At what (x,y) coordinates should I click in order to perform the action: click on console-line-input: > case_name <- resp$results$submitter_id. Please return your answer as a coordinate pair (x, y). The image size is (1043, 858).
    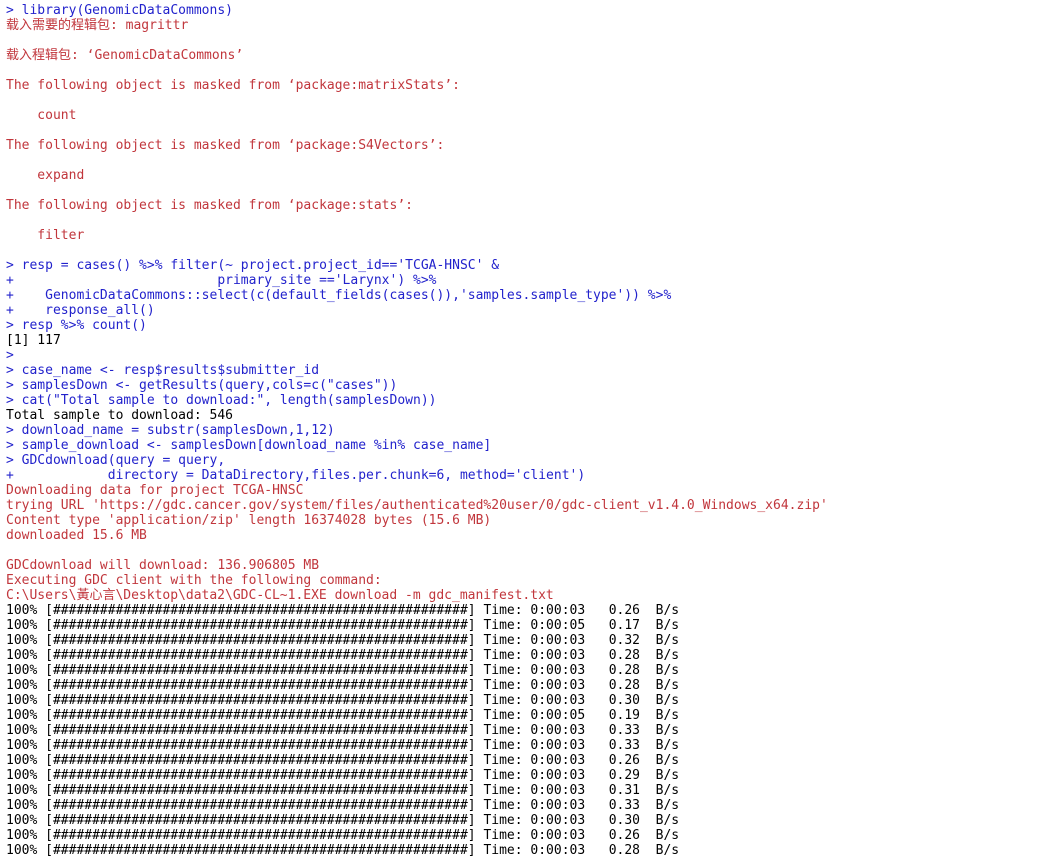
    Looking at the image, I should click on (163, 370).